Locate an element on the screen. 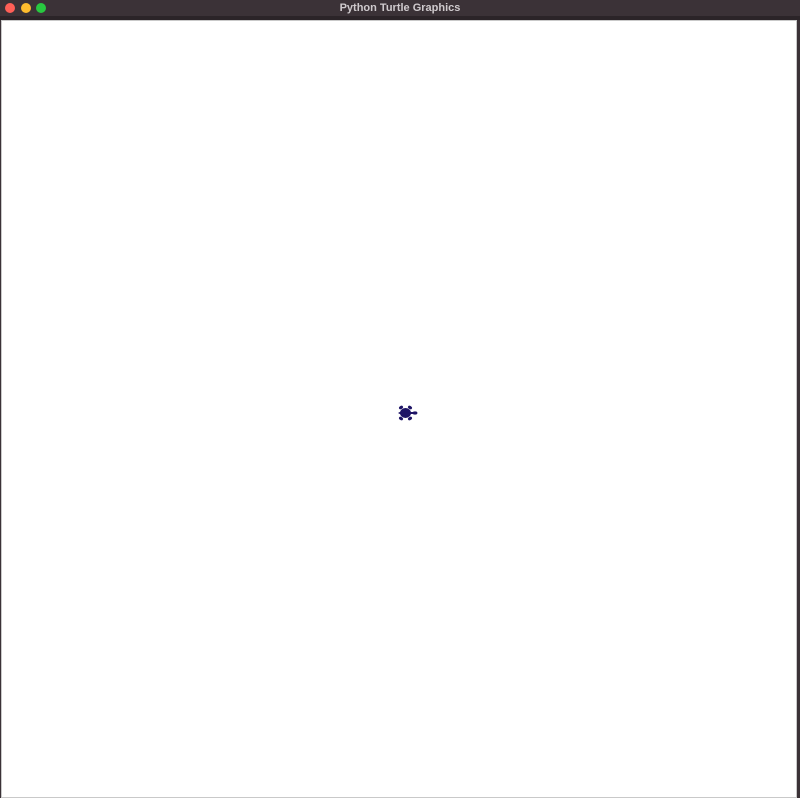 This screenshot has height=798, width=800. window-title: Python Turtle Graphics is located at coordinates (400, 8).